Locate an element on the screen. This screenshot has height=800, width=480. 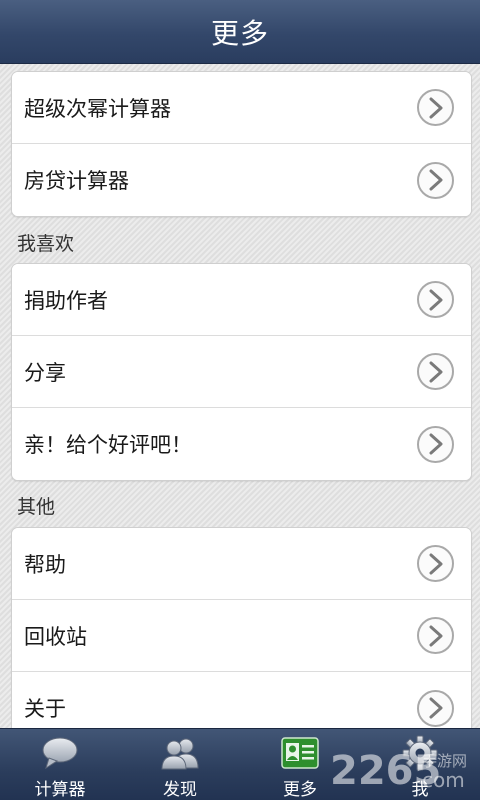
list-item-share: 分享 is located at coordinates (241, 372).